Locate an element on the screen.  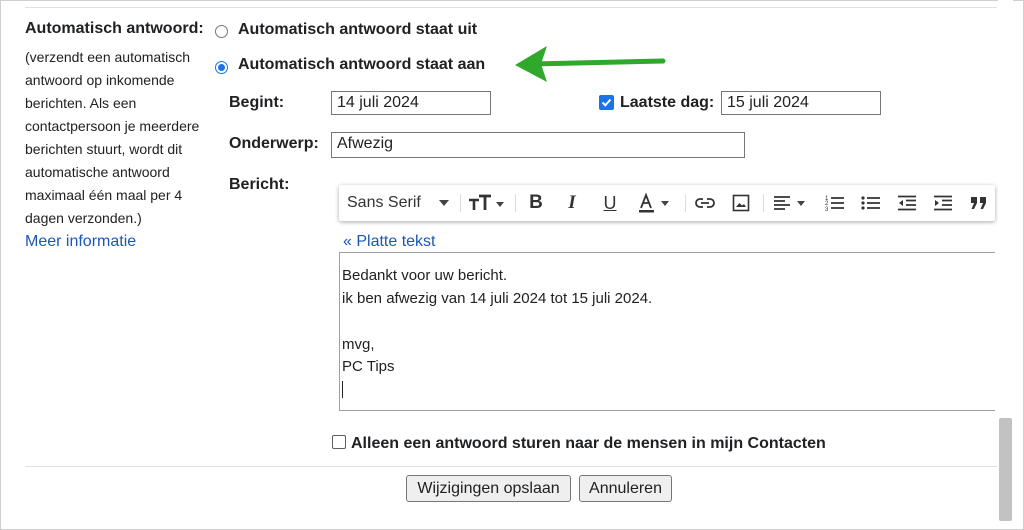
last-day-label: Laatste dag: is located at coordinates (667, 102).